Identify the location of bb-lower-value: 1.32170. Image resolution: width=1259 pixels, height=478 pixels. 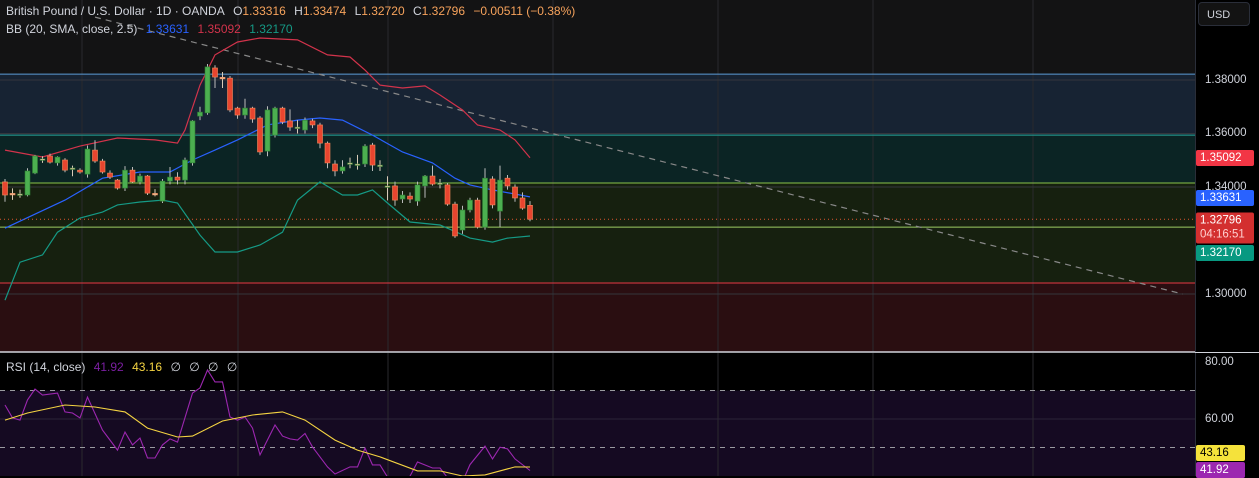
(271, 29).